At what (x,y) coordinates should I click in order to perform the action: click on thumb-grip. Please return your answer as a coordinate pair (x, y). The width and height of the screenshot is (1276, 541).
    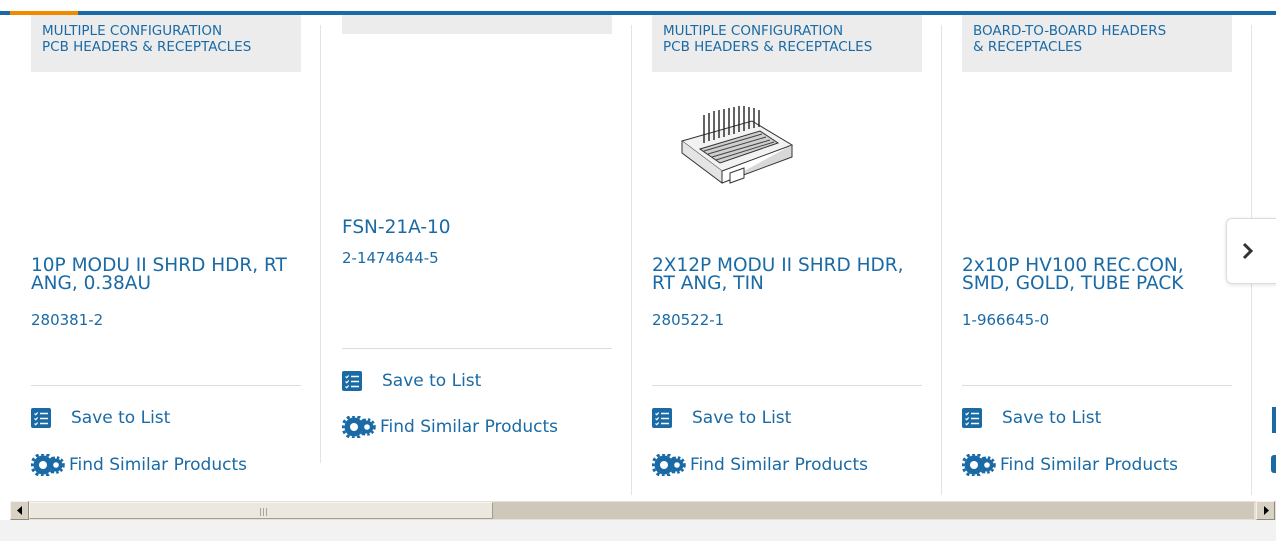
    Looking at the image, I should click on (263, 512).